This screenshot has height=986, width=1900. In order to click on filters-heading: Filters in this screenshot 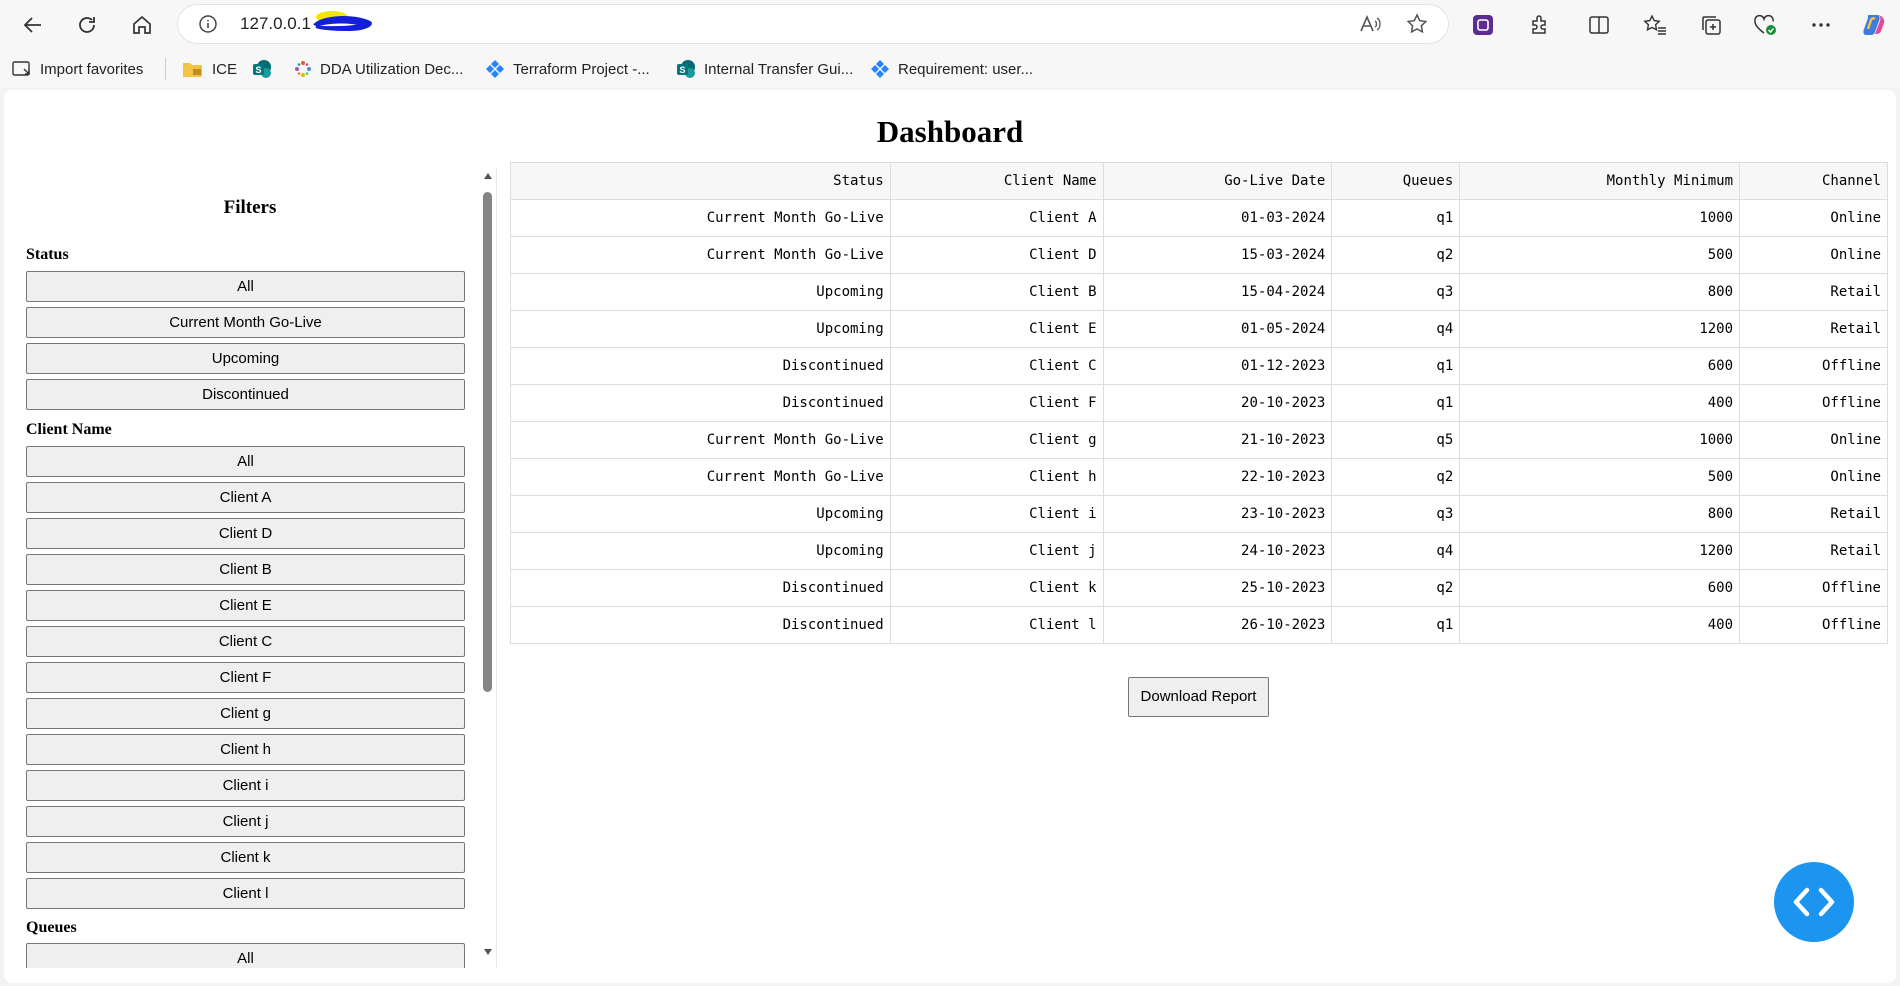, I will do `click(250, 207)`.